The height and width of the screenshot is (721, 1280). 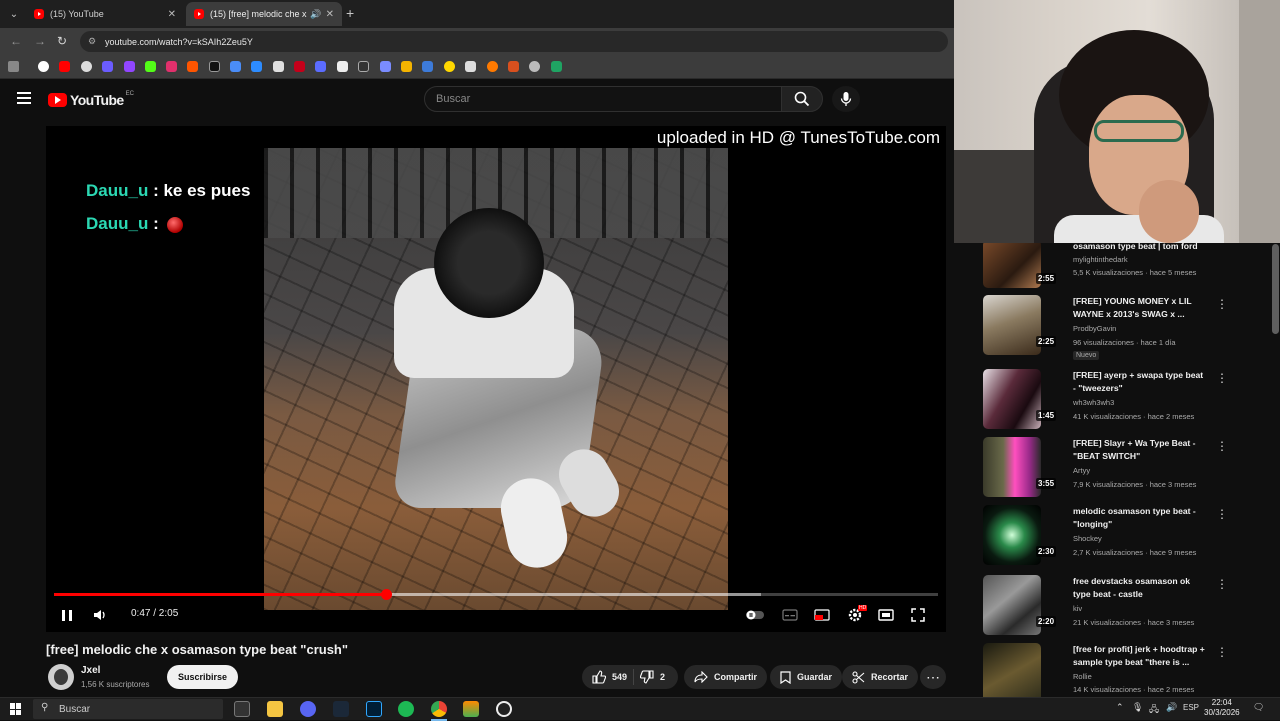 I want to click on recommendation-channel: mylightinthedark, so click(x=1100, y=259).